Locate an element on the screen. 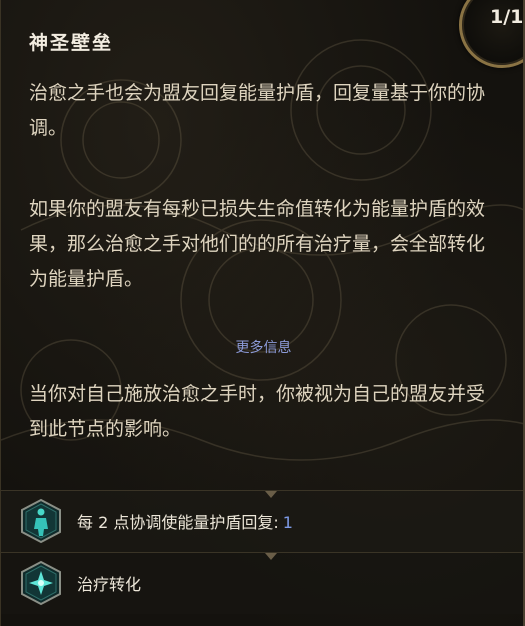 This screenshot has width=525, height=626. more-info-link: 更多信息 is located at coordinates (262, 347).